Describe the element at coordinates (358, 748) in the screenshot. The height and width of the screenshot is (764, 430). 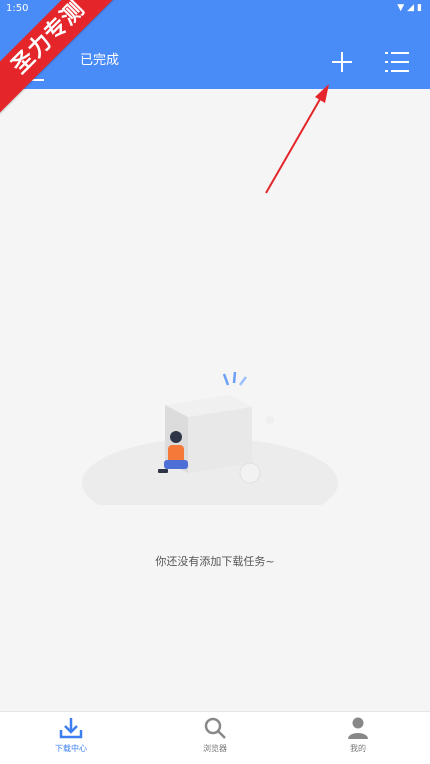
I see `nav-label-profile: 我的` at that location.